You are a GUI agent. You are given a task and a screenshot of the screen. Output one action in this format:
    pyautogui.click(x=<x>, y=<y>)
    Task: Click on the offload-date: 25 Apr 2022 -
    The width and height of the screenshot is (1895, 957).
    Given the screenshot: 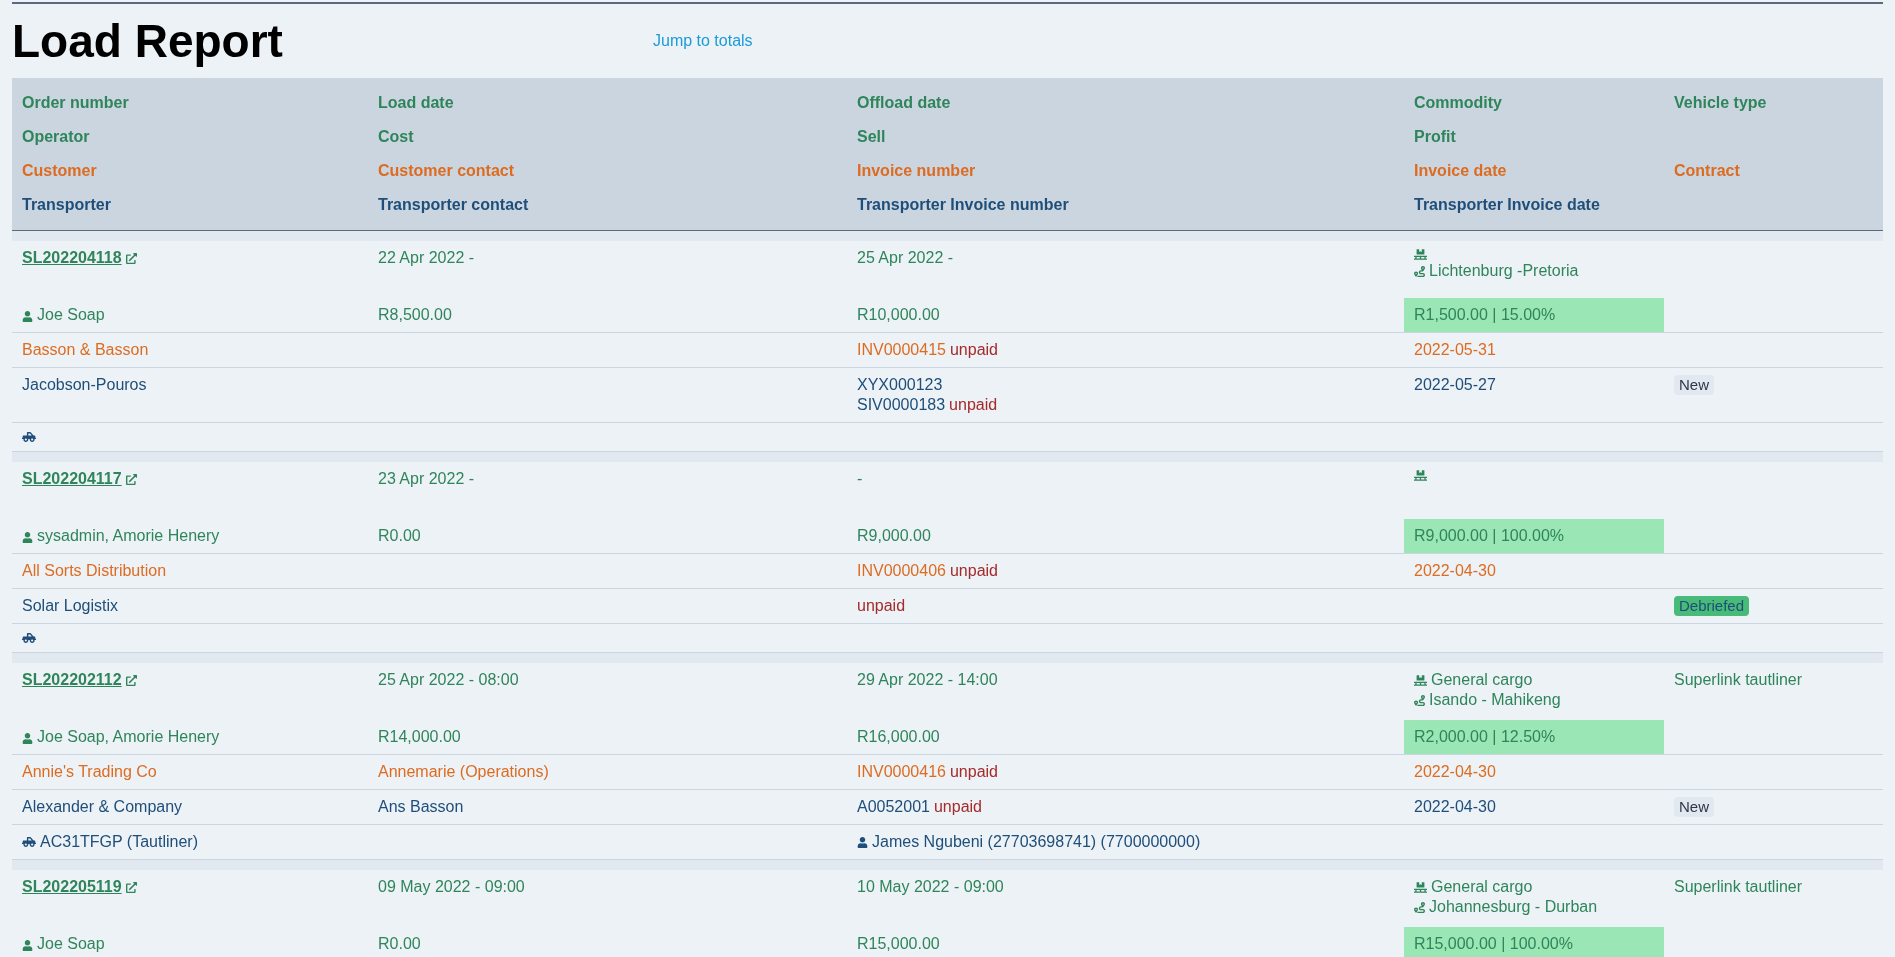 What is the action you would take?
    pyautogui.click(x=905, y=257)
    